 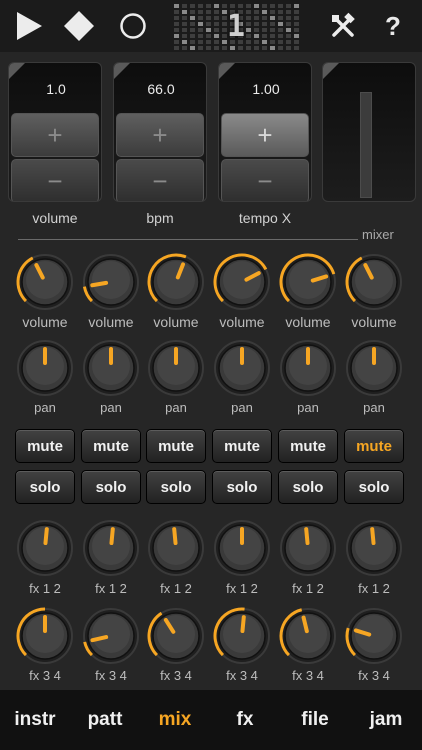 I want to click on play-icon, so click(x=29, y=26).